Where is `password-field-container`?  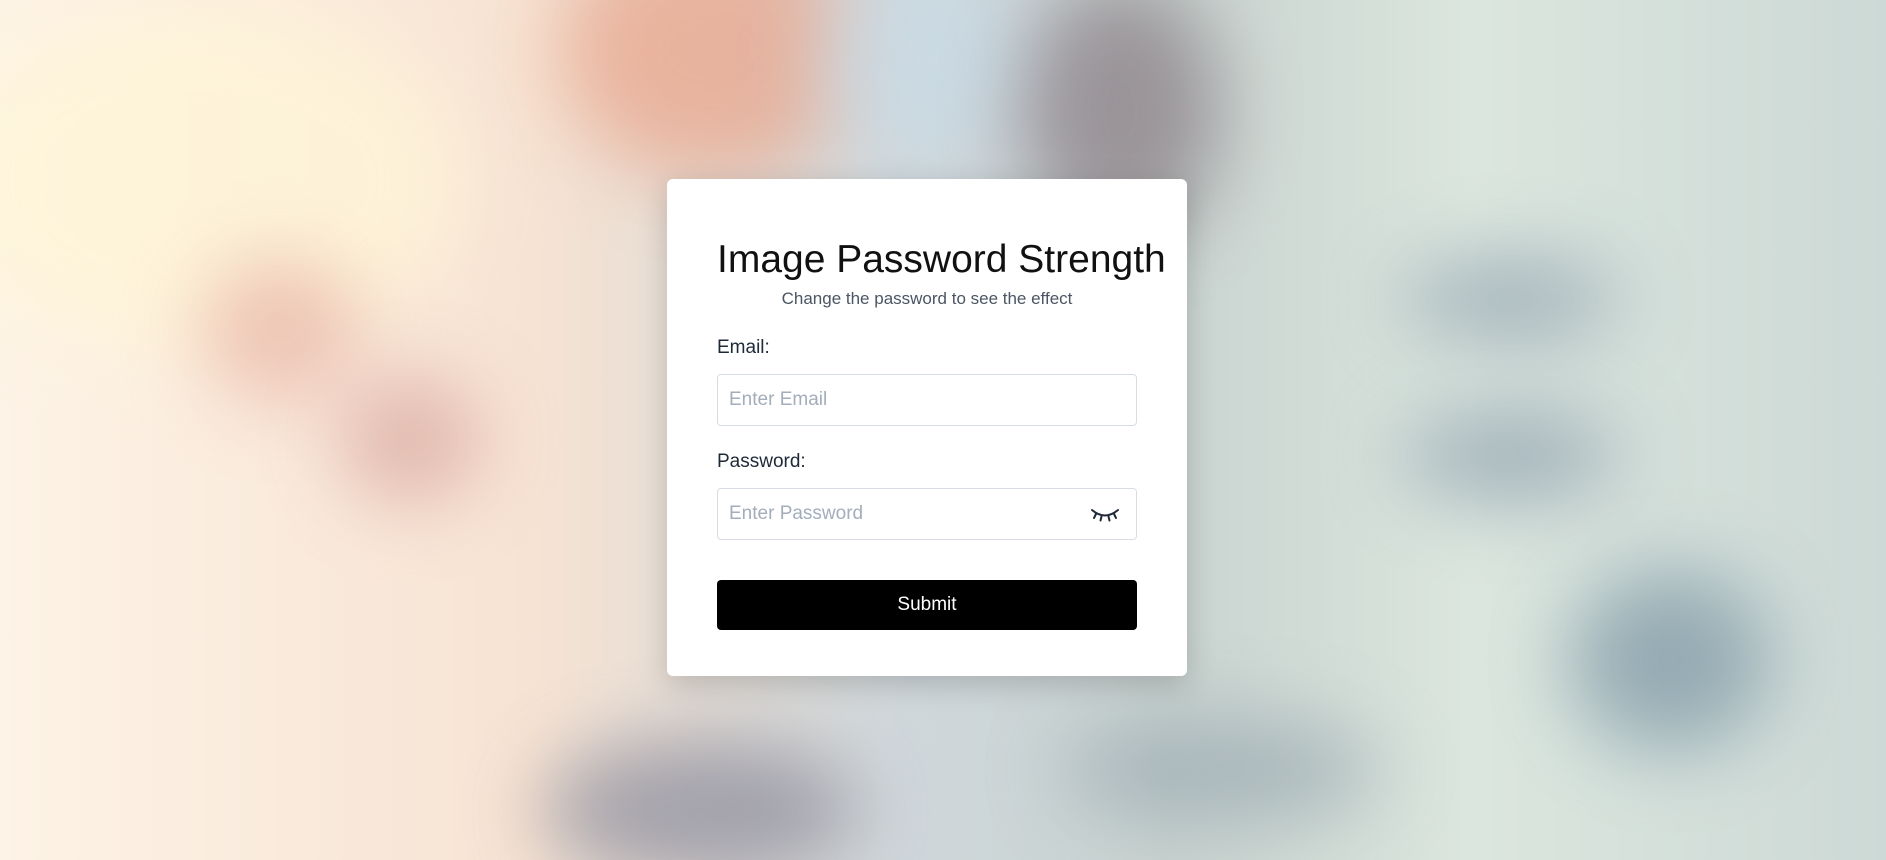
password-field-container is located at coordinates (927, 514).